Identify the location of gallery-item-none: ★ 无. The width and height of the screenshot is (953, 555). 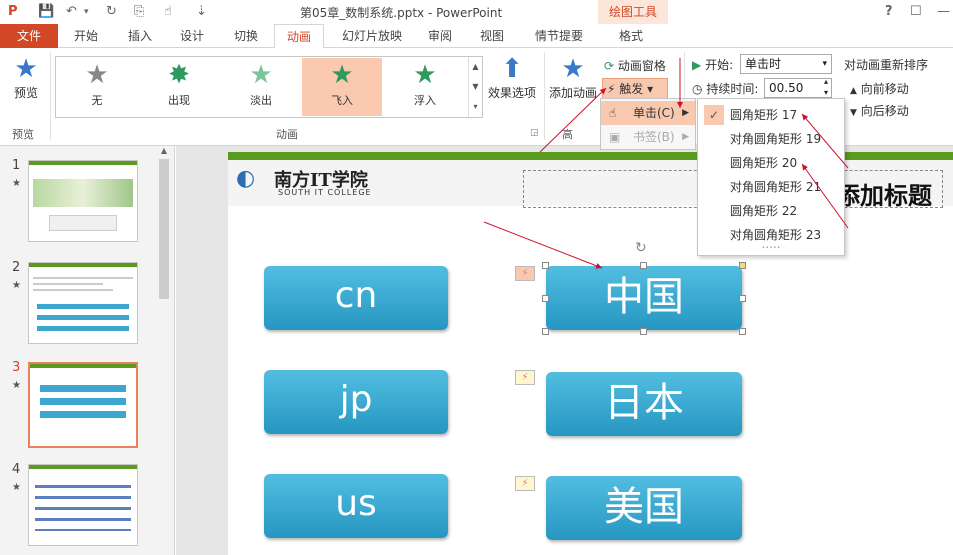
(97, 87).